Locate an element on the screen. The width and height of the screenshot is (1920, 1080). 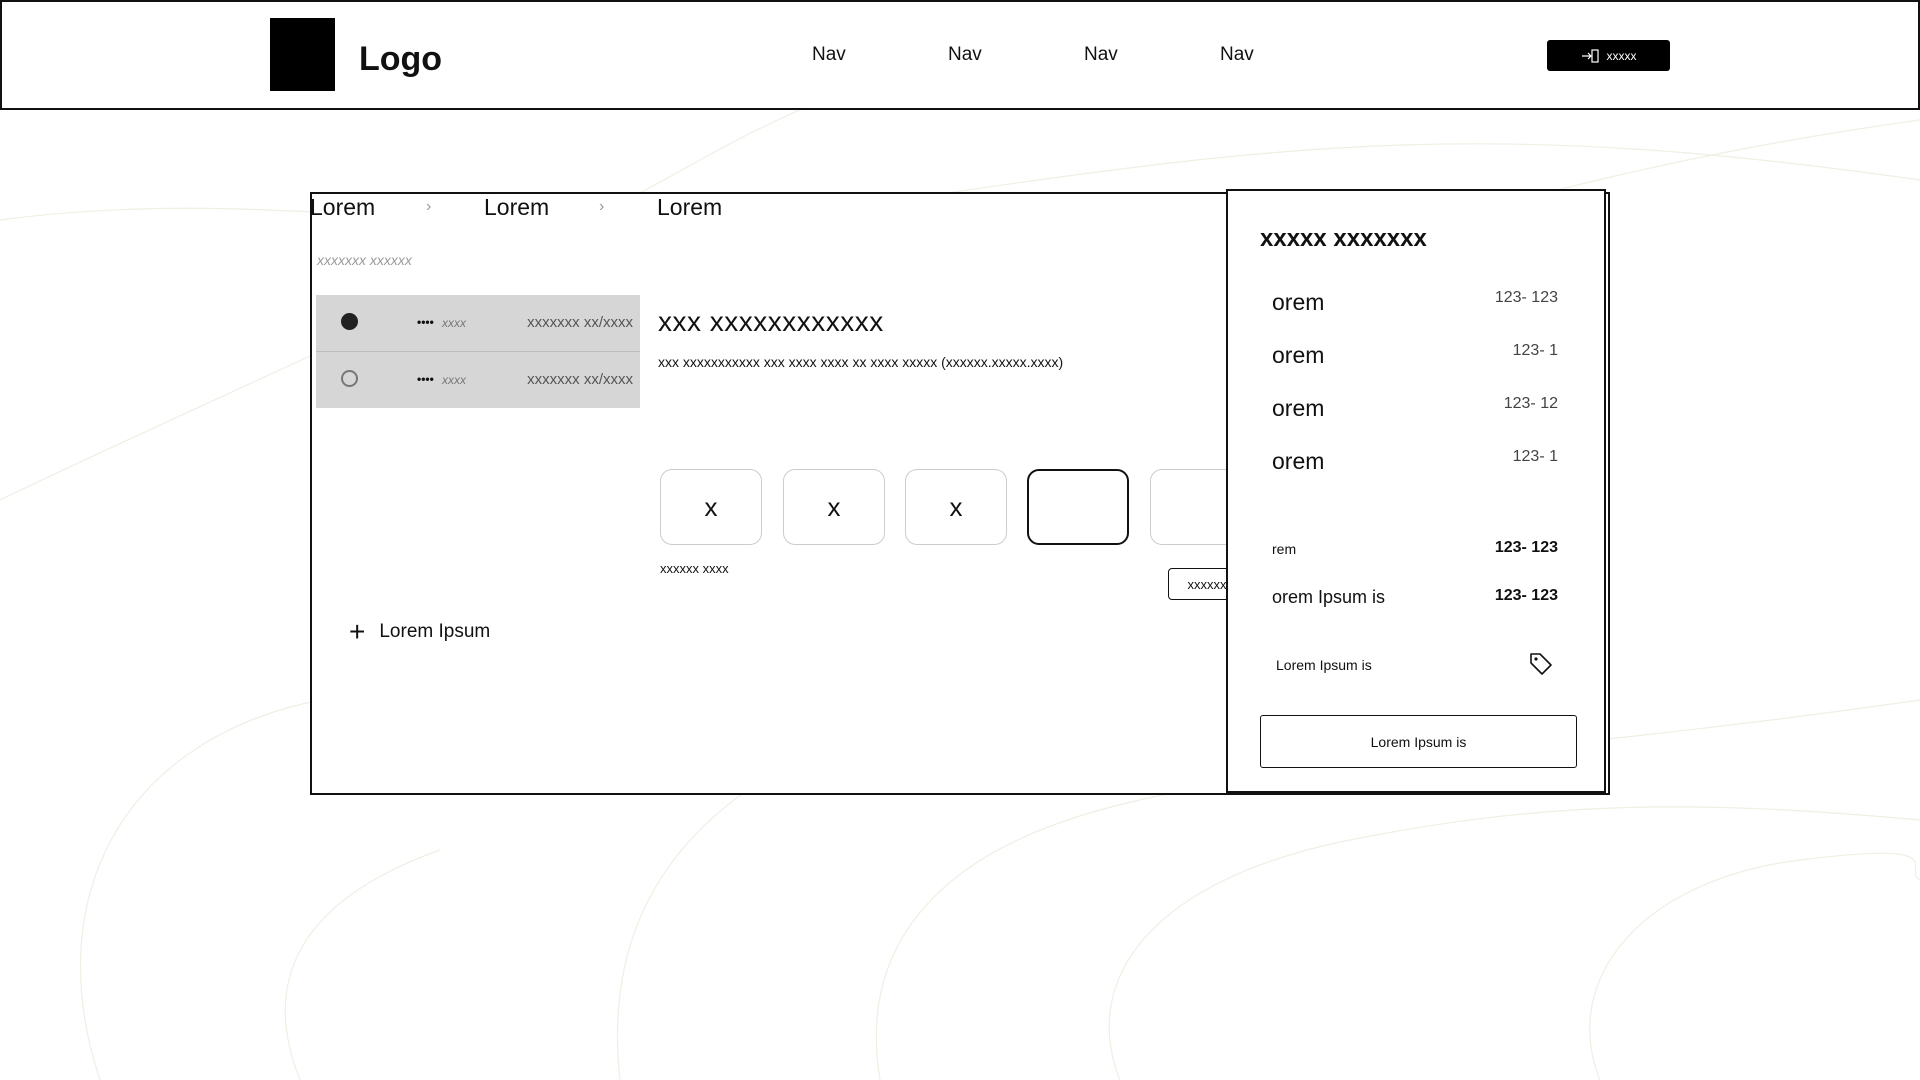
nav-link-3: Nav is located at coordinates (1101, 55).